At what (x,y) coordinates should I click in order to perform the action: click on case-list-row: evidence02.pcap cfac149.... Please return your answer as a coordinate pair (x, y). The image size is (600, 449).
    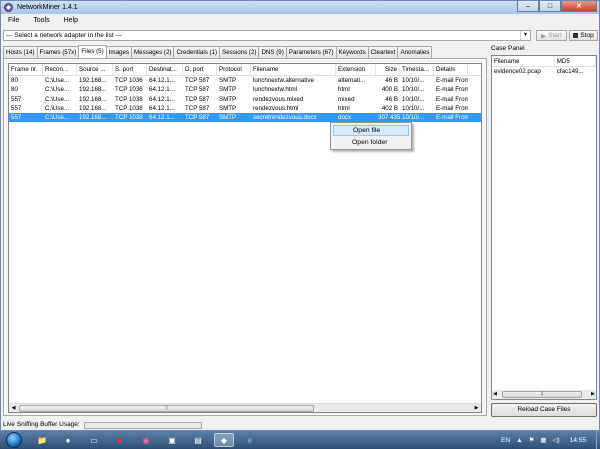
    Looking at the image, I should click on (544, 72).